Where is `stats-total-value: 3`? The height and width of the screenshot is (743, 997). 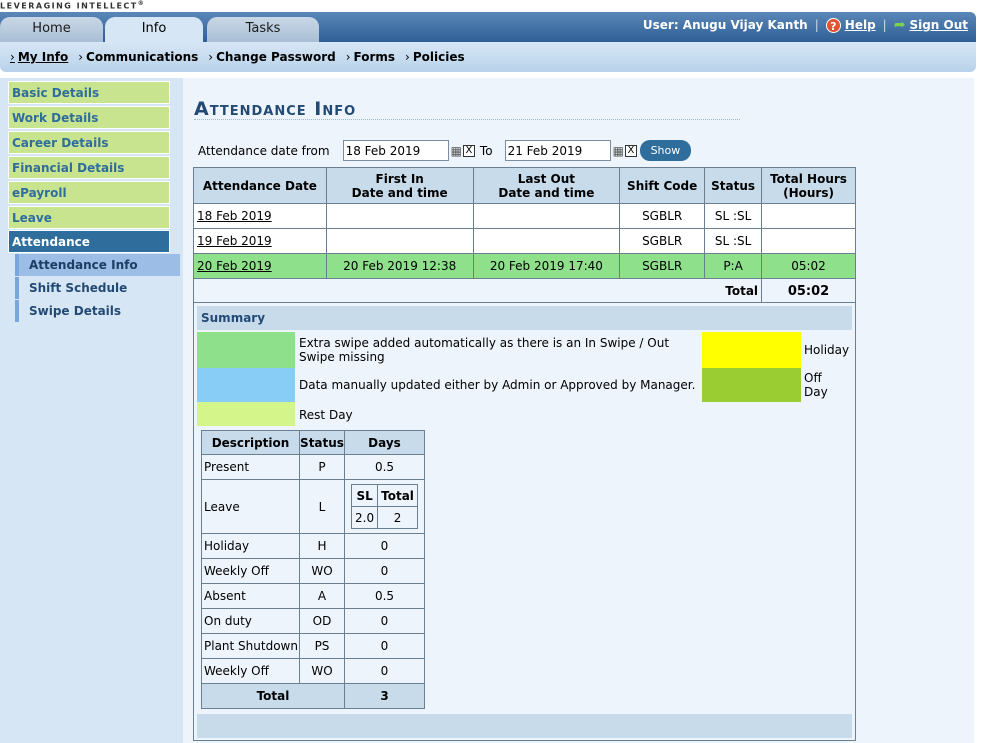 stats-total-value: 3 is located at coordinates (384, 696).